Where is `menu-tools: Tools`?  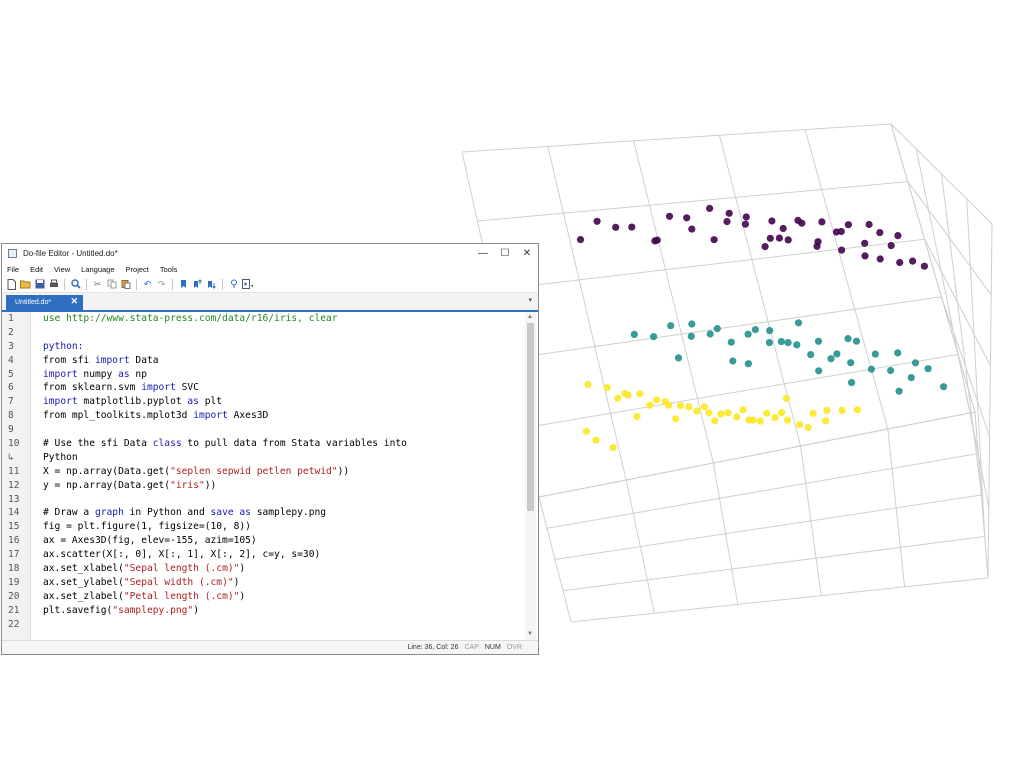
menu-tools: Tools is located at coordinates (169, 269).